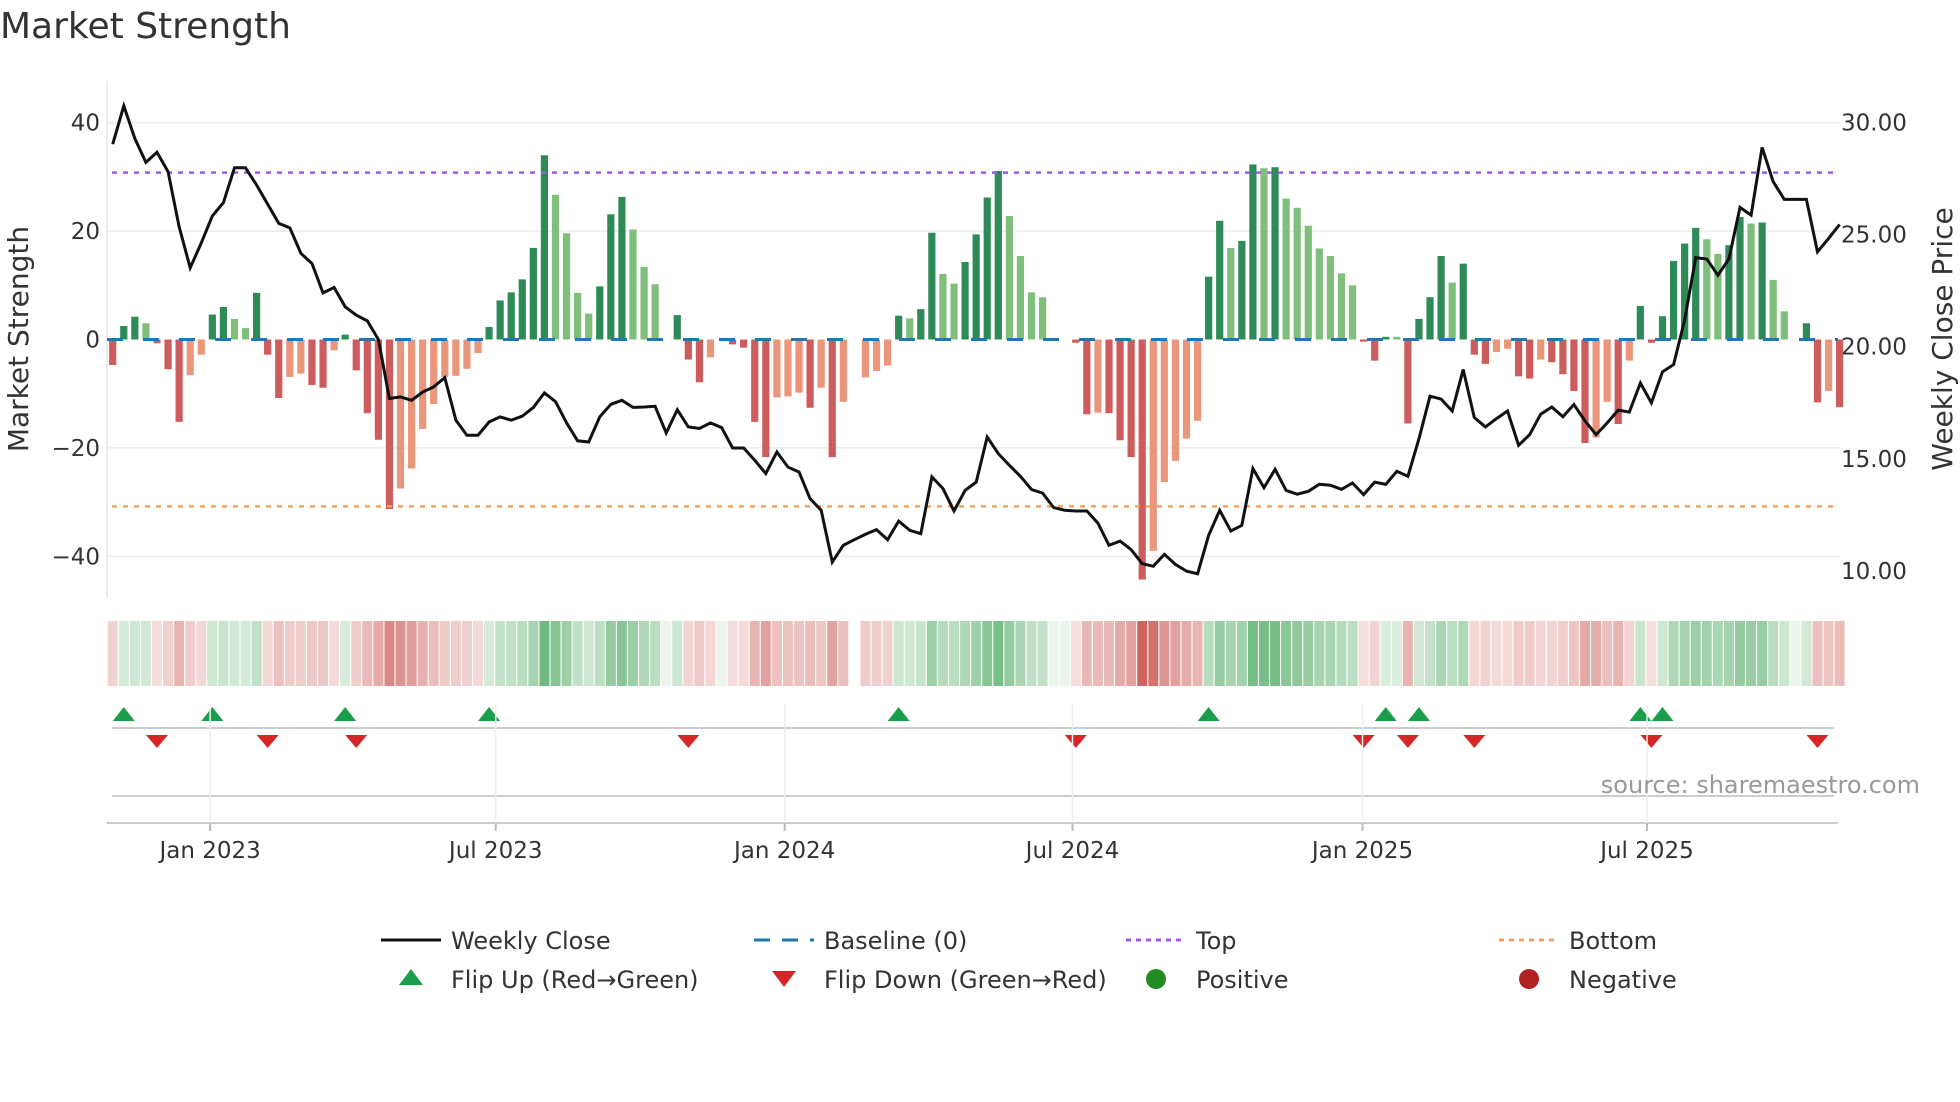 The height and width of the screenshot is (1102, 1960). What do you see at coordinates (1598, 980) in the screenshot?
I see `legend-item-negative: Negative` at bounding box center [1598, 980].